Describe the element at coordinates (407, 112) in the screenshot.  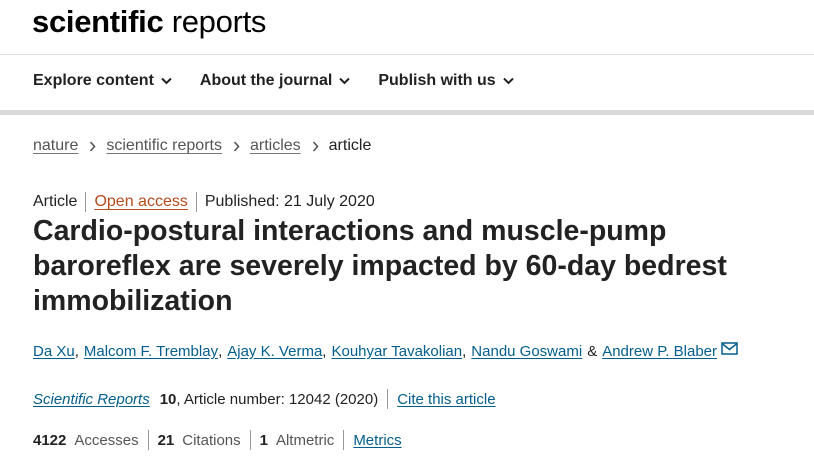
I see `nav-divider` at that location.